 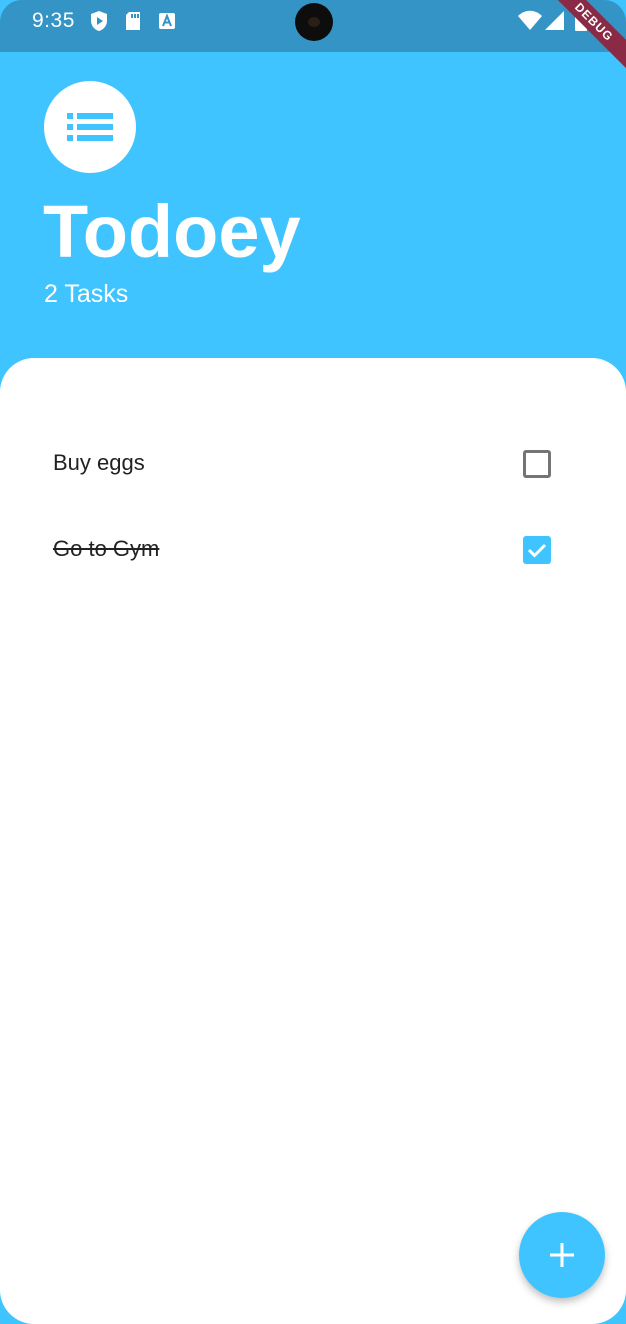 I want to click on camera-cutout, so click(x=314, y=22).